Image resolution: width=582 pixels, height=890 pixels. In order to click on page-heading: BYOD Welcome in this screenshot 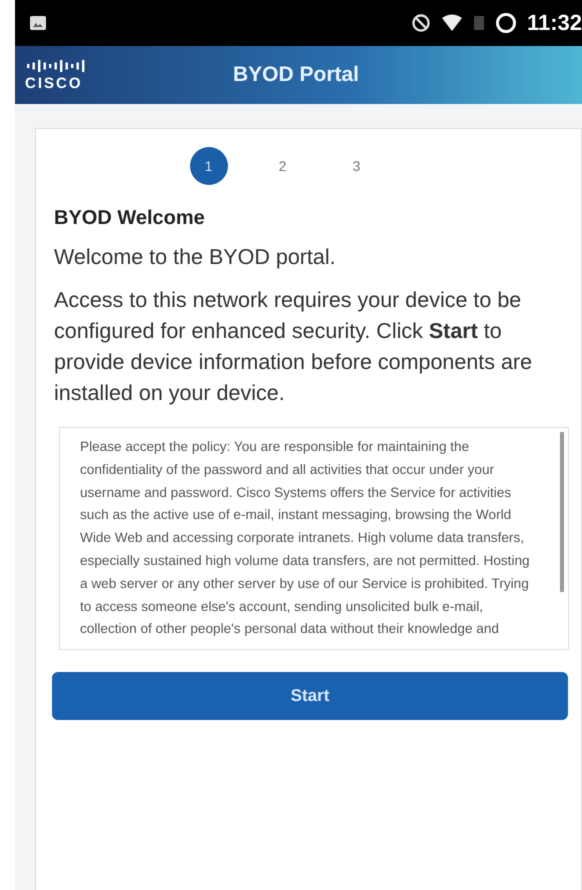, I will do `click(130, 218)`.